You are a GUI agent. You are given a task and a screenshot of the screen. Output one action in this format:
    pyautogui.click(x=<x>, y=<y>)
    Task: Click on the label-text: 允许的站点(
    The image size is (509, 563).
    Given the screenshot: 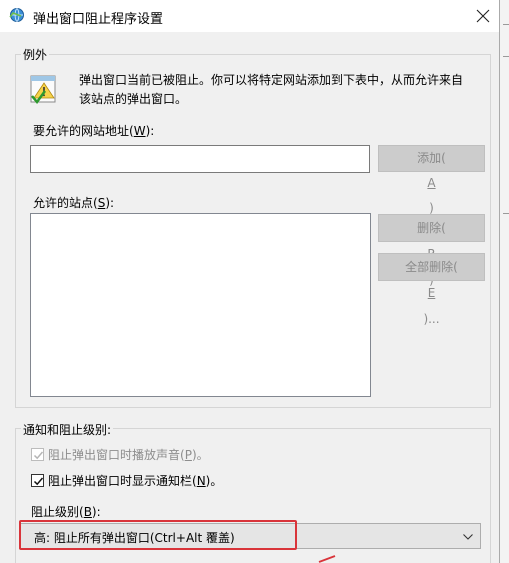 What is the action you would take?
    pyautogui.click(x=65, y=203)
    